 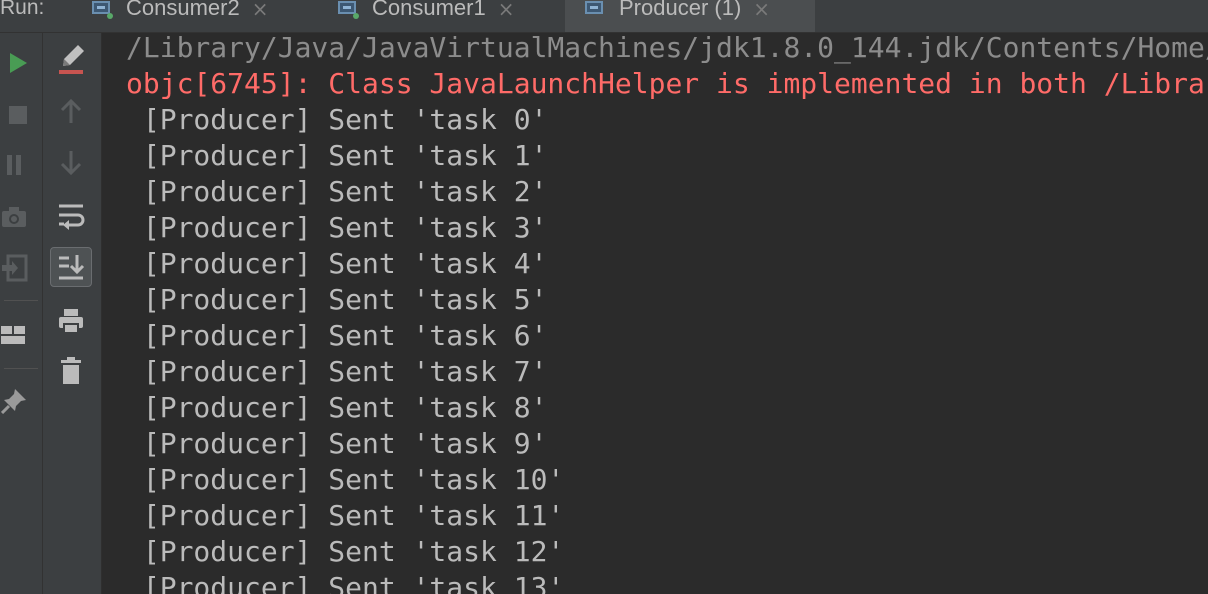 I want to click on layout-icon, so click(x=14, y=335).